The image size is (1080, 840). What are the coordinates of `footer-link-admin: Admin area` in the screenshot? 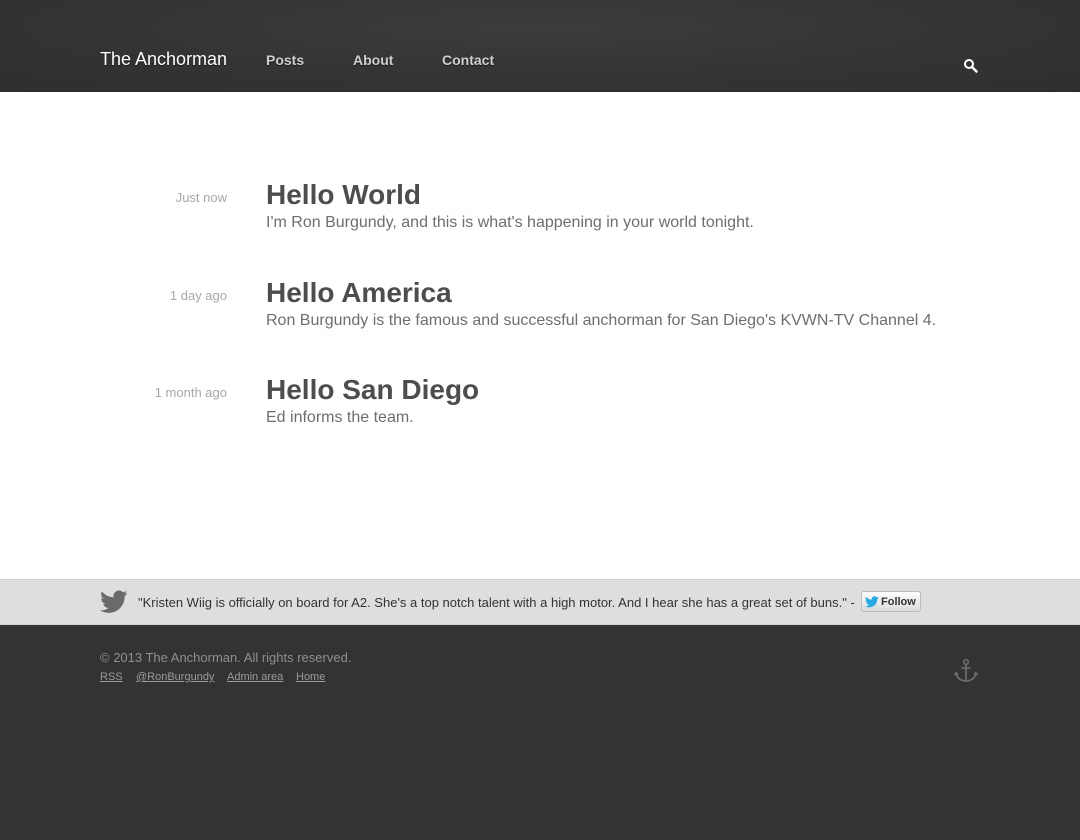 It's located at (255, 677).